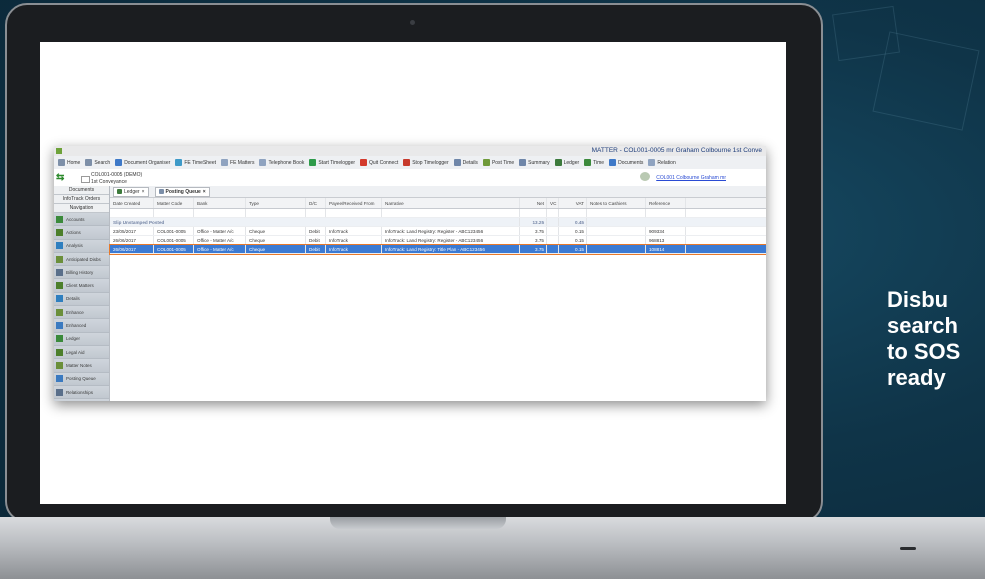  I want to click on toolbar-label: Telephone Book, so click(286, 162).